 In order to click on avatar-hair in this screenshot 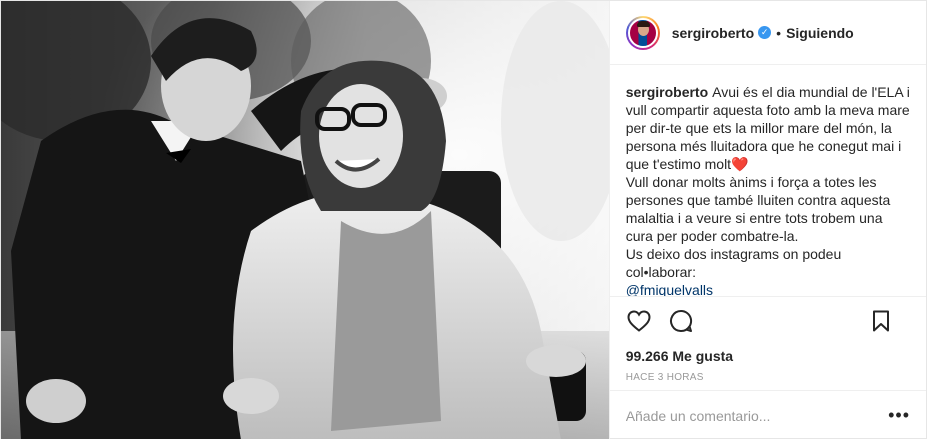, I will do `click(643, 23)`.